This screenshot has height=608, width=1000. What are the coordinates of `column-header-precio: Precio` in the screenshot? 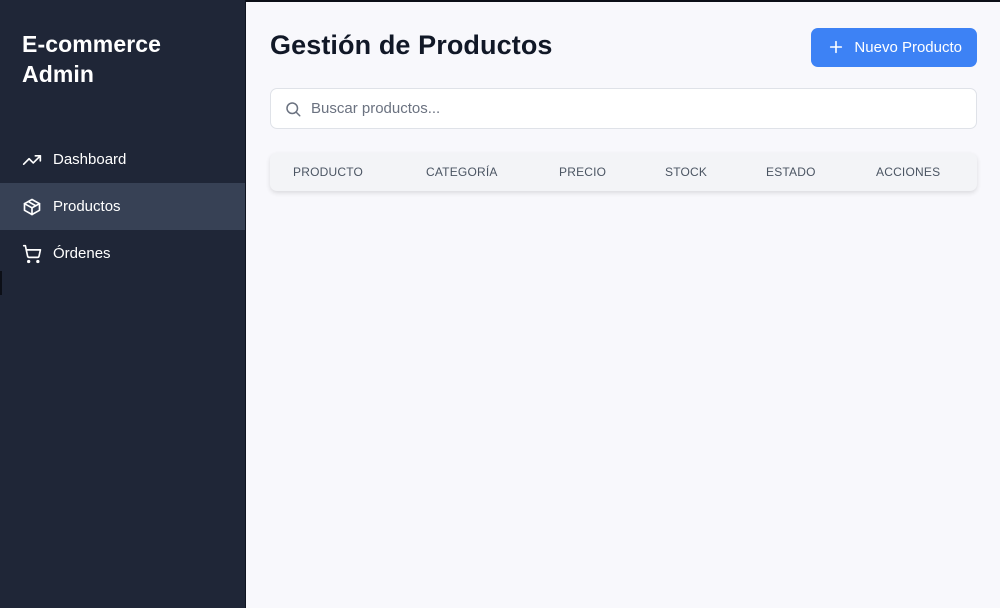 It's located at (612, 172).